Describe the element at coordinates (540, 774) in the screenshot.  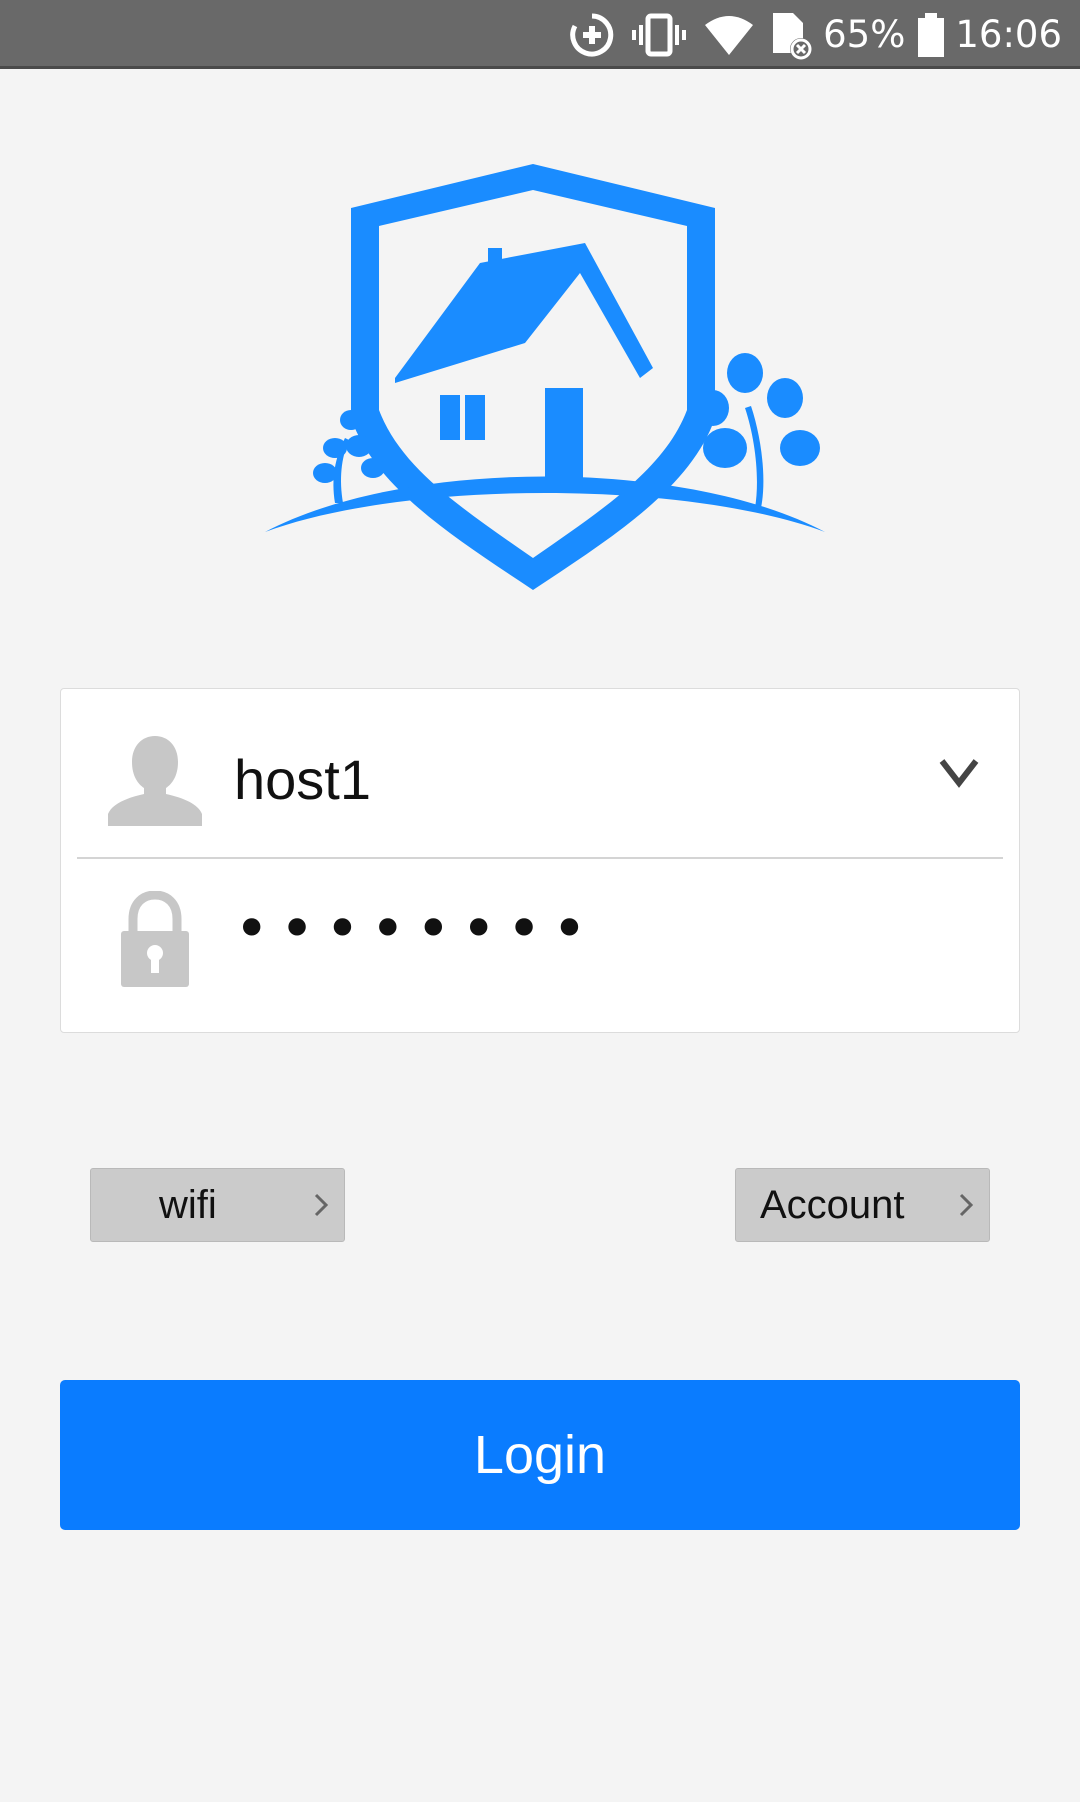
I see `username-row: host1` at that location.